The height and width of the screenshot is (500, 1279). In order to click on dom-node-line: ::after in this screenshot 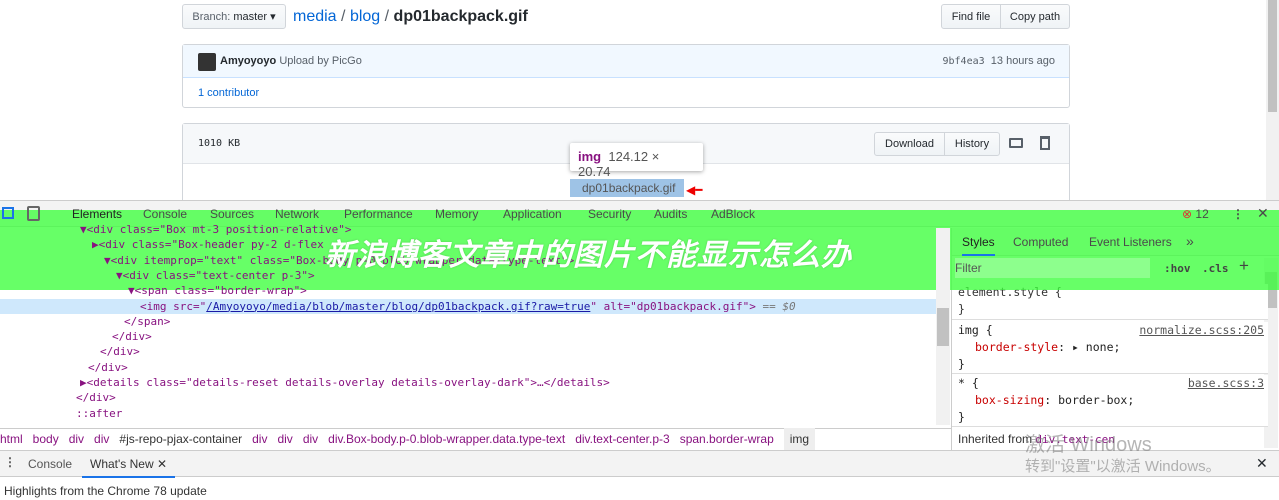, I will do `click(468, 413)`.